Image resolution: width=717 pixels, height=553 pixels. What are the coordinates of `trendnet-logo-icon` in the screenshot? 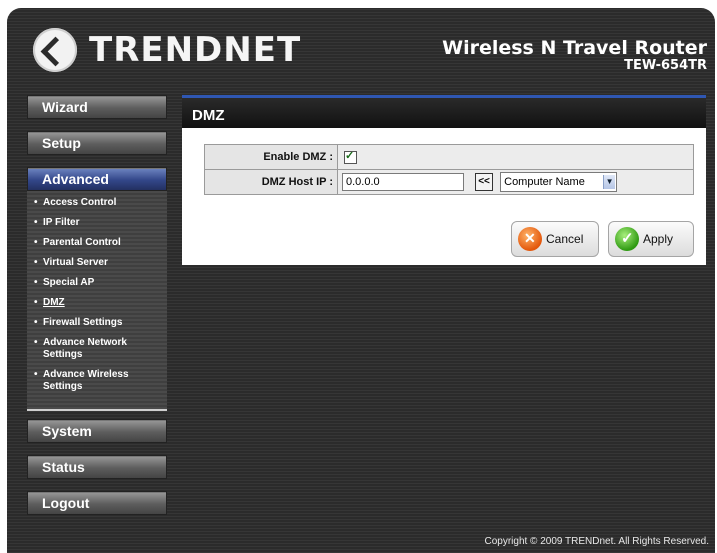 It's located at (55, 50).